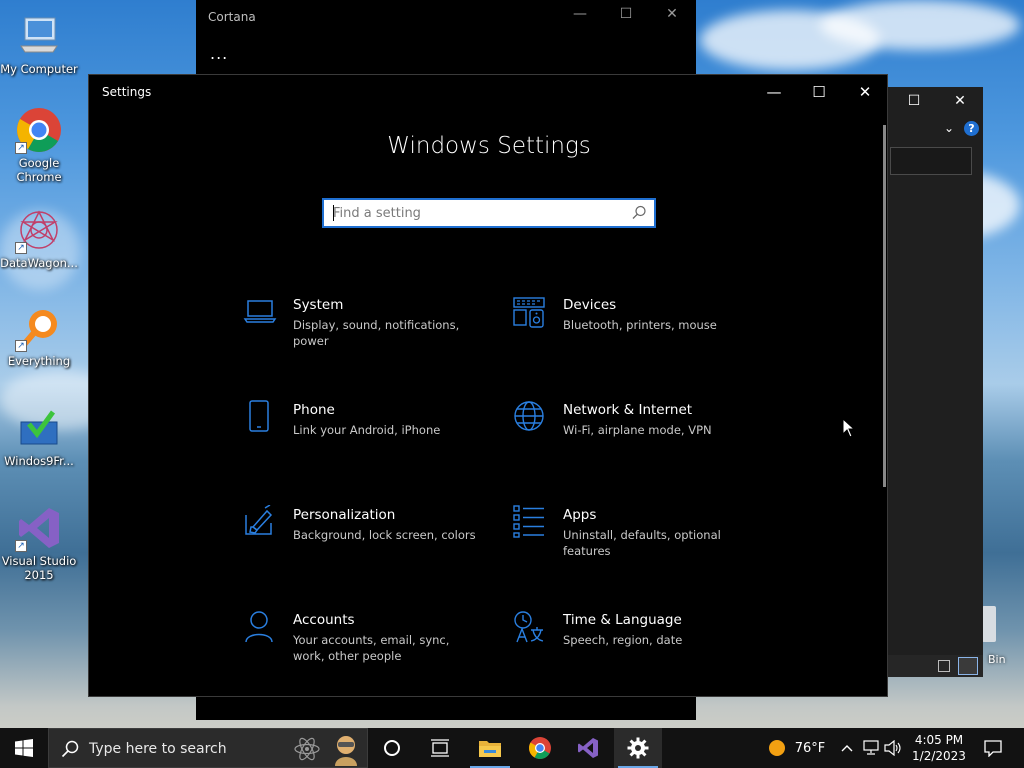  Describe the element at coordinates (810, 748) in the screenshot. I see `weather-temperature: 76°F` at that location.